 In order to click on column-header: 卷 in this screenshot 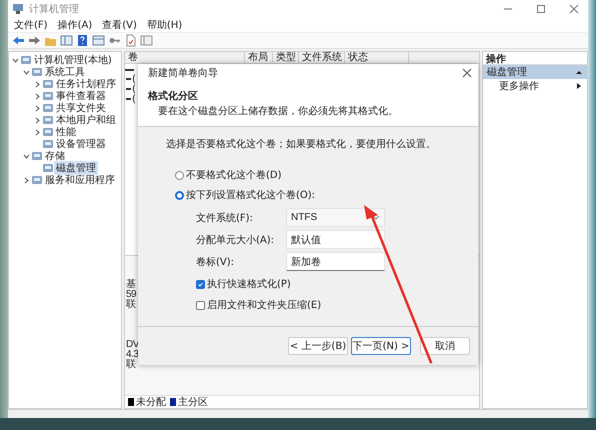, I will do `click(185, 57)`.